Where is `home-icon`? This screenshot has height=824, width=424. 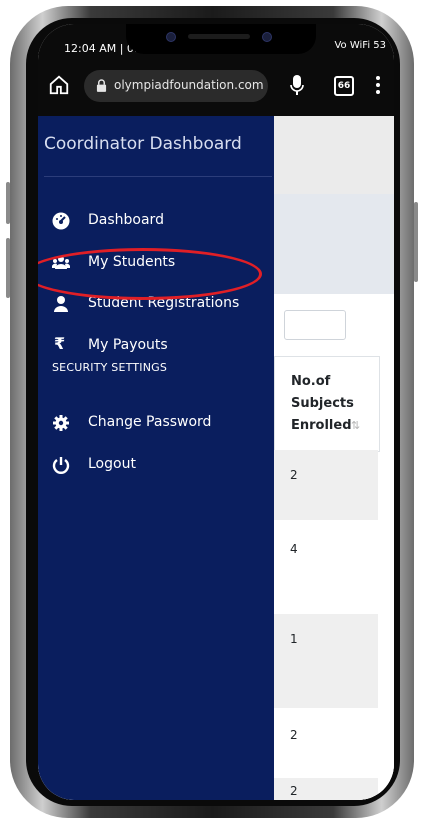 home-icon is located at coordinates (59, 85).